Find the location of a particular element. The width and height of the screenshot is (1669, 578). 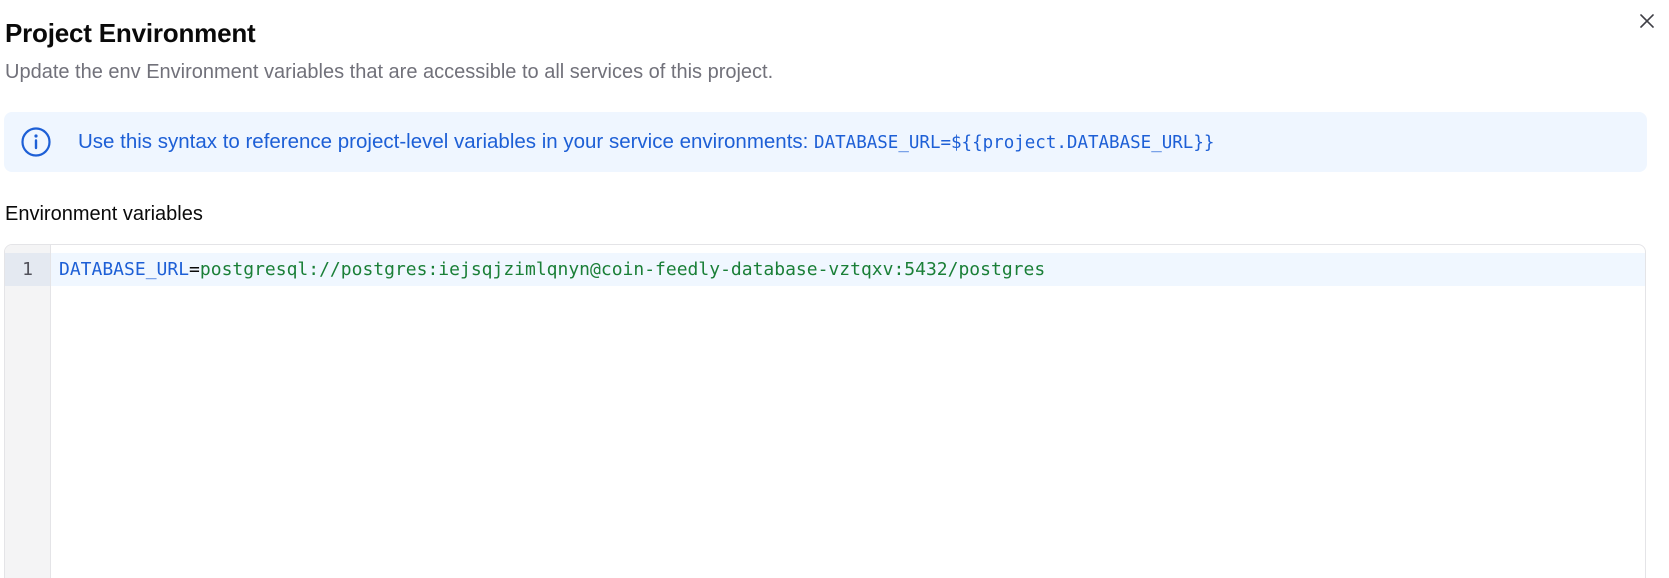

env-key: DATABASE_URL is located at coordinates (124, 269).